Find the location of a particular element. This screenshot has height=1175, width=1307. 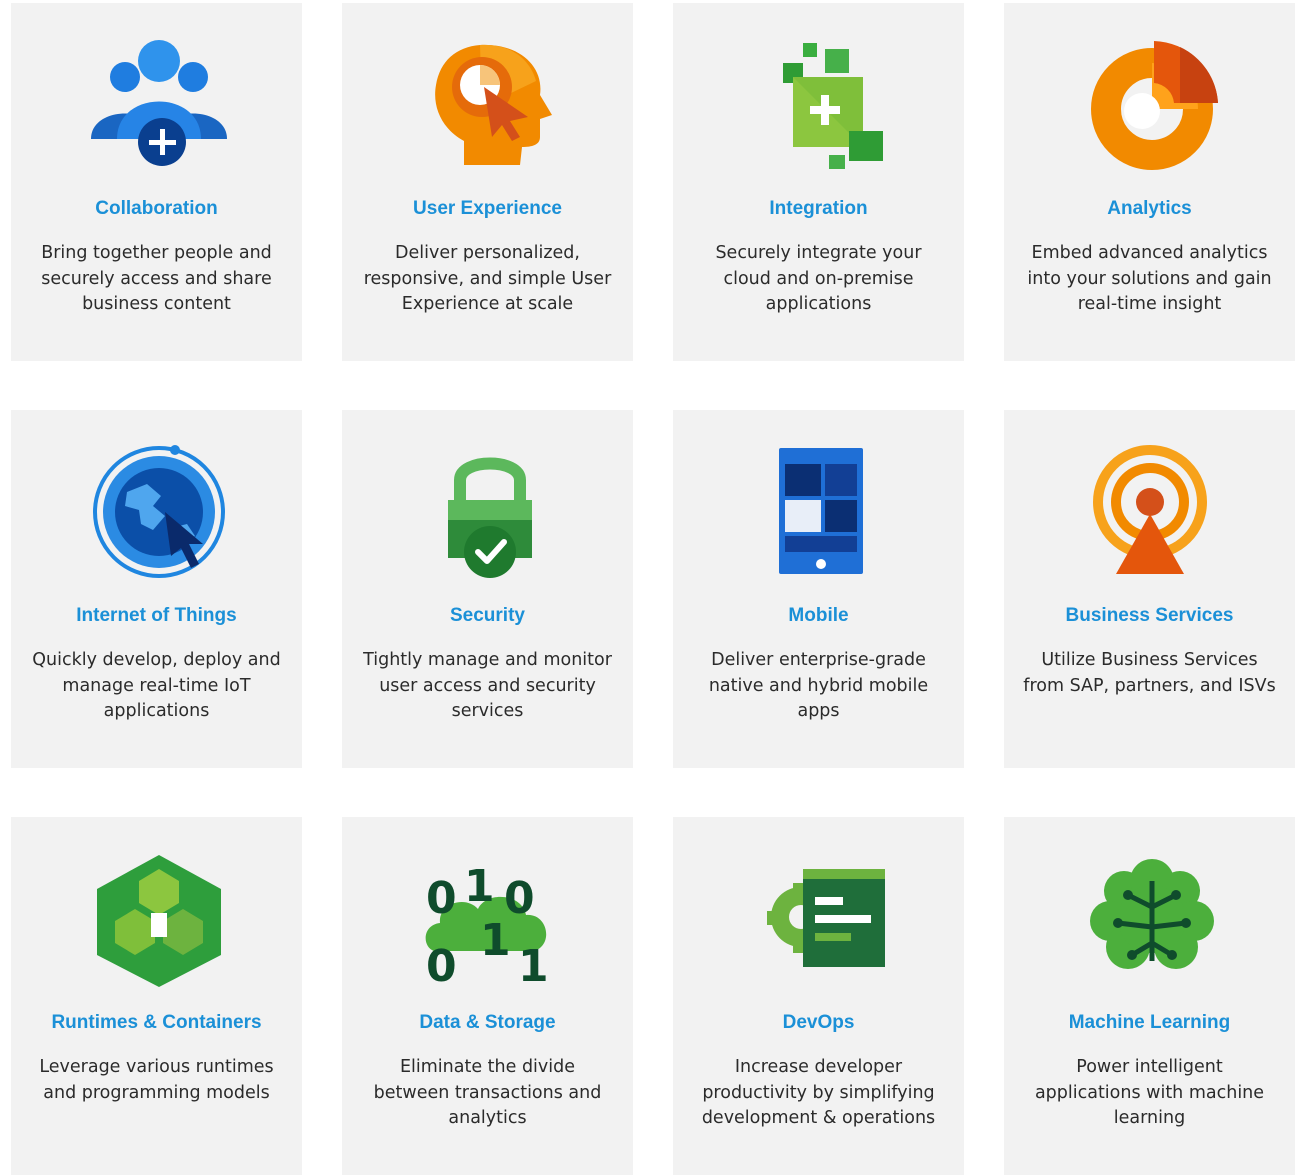

user-experience-icon is located at coordinates (490, 105).